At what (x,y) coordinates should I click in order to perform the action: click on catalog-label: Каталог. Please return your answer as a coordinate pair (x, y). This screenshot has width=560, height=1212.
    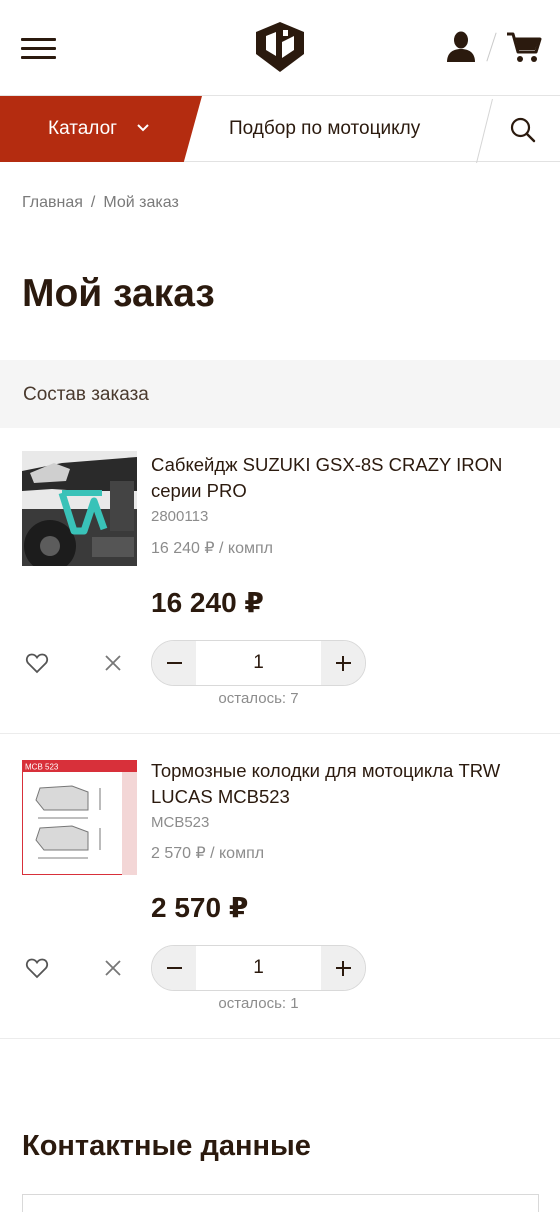
    Looking at the image, I should click on (83, 128).